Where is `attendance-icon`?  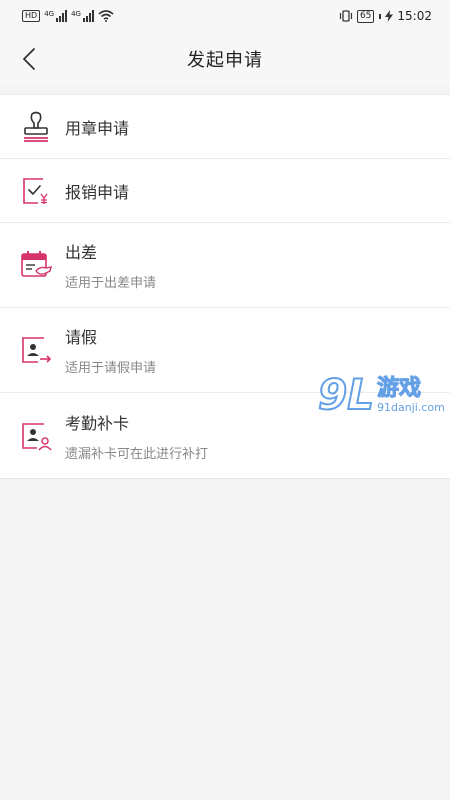
attendance-icon is located at coordinates (36, 436).